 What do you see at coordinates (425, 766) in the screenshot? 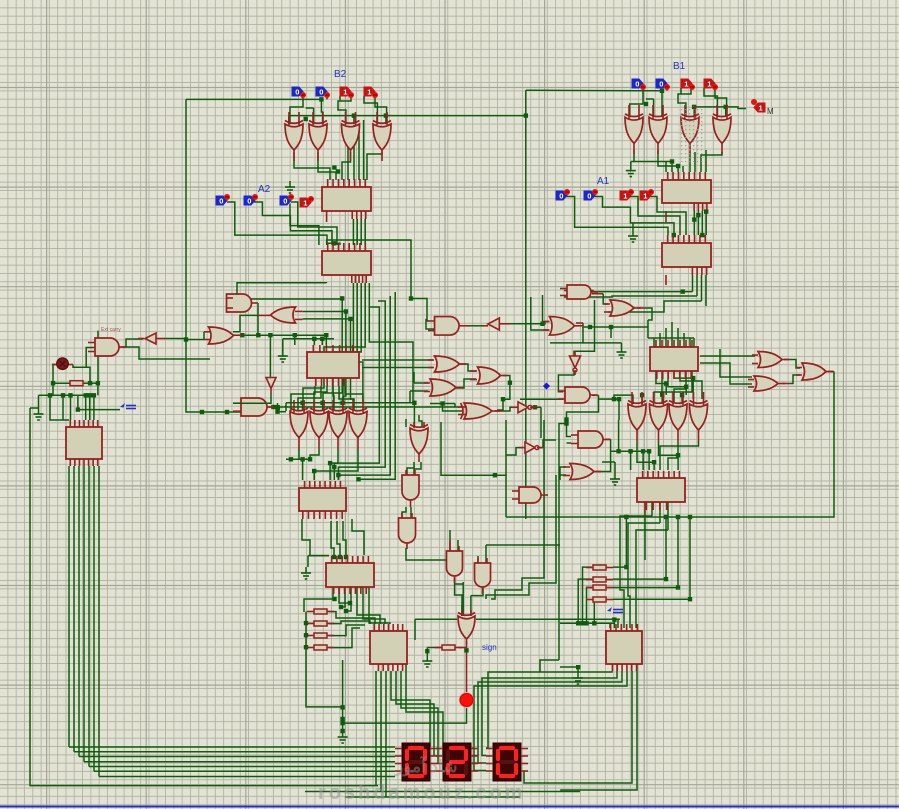
I see `svg-text: شاد آموز` at bounding box center [425, 766].